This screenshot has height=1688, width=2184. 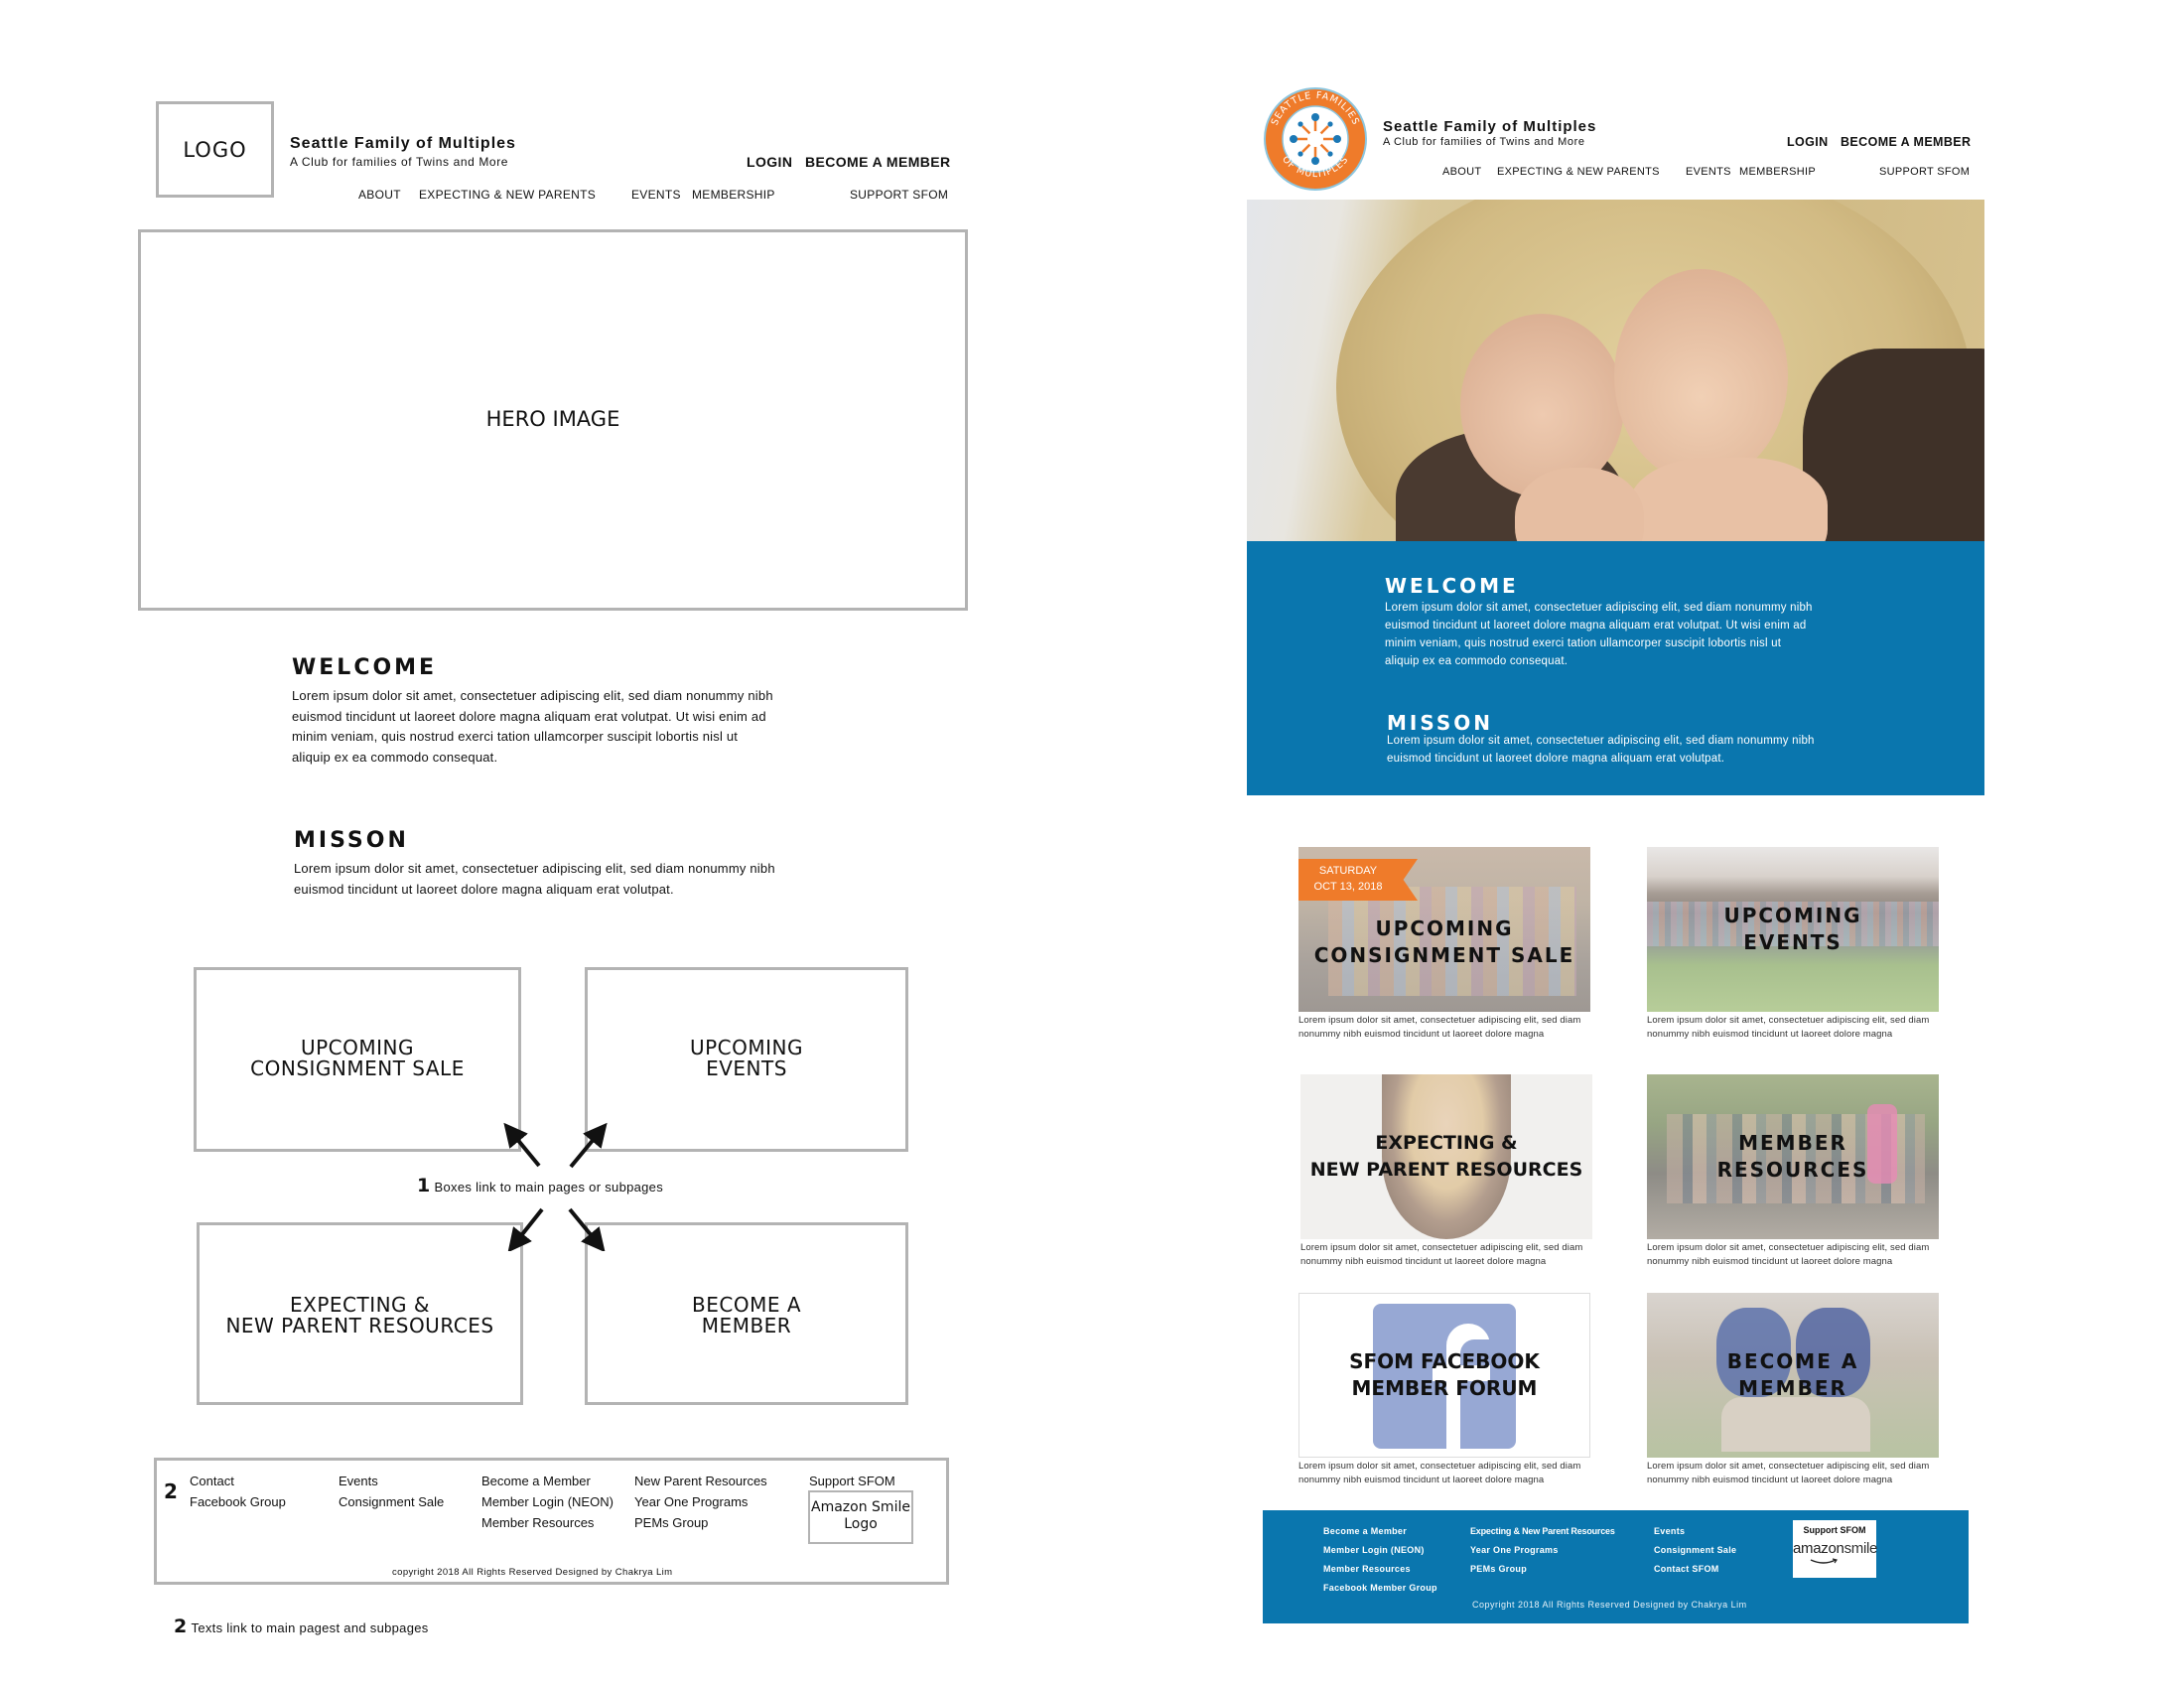 I want to click on wf-footer-link: Member Resources, so click(x=537, y=1522).